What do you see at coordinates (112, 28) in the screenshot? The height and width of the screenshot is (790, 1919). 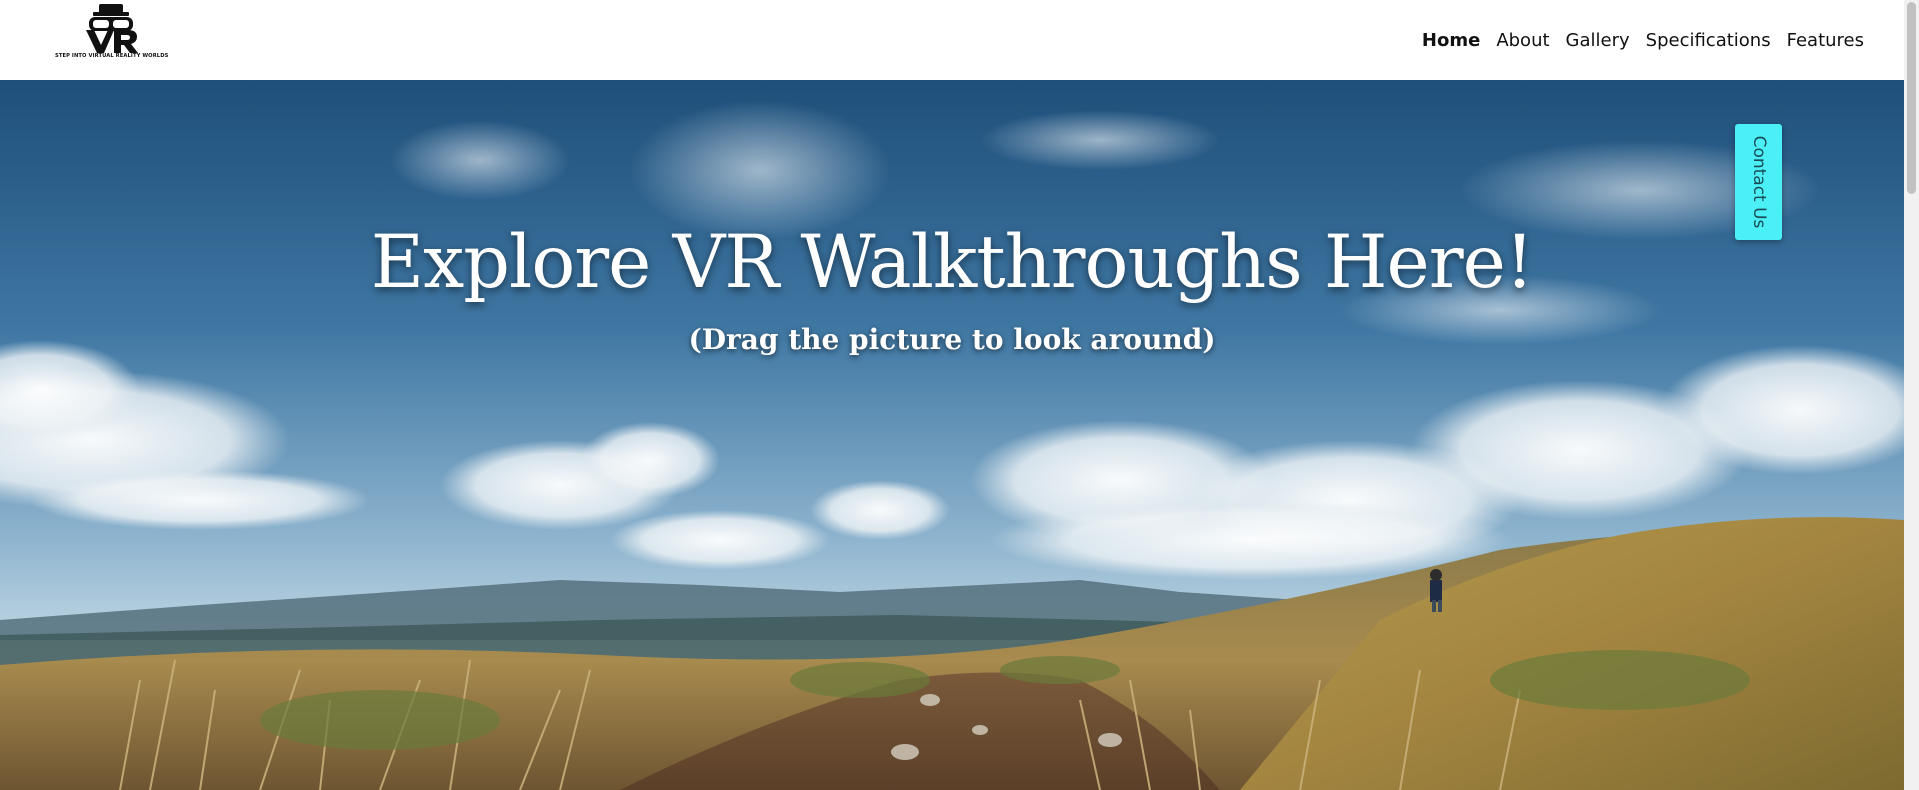 I see `vr-headset-icon` at bounding box center [112, 28].